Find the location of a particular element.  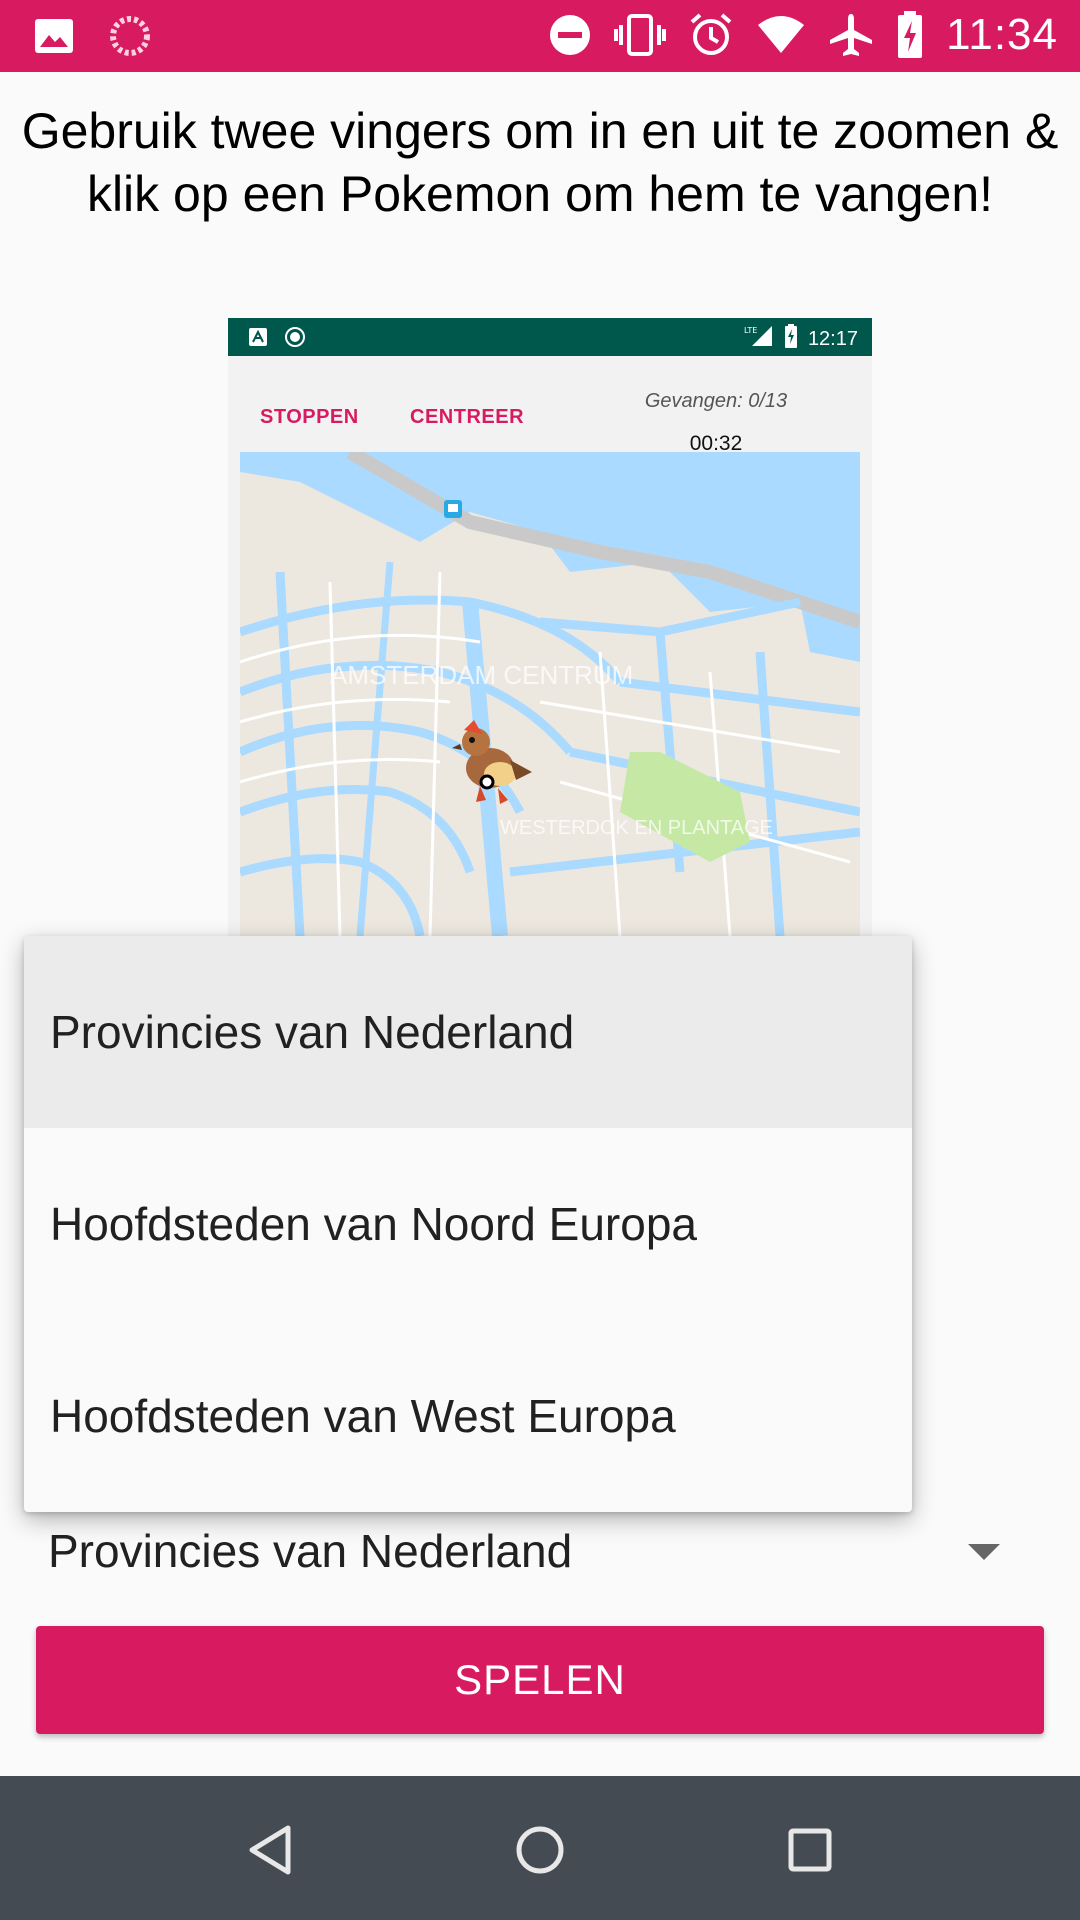

category-spinner: Provincies van Nederland is located at coordinates (524, 1548).